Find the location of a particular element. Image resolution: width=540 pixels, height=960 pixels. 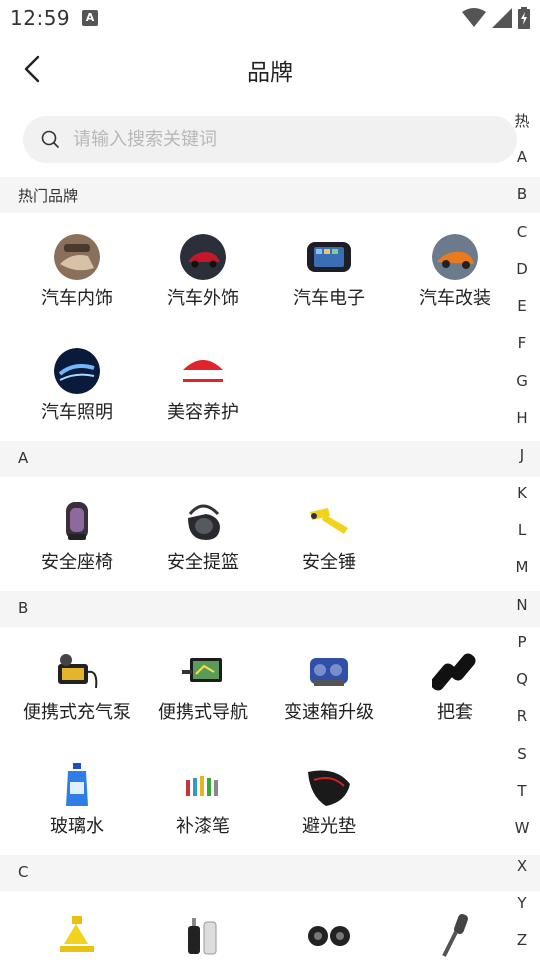

car-beauty-thumb is located at coordinates (203, 371).